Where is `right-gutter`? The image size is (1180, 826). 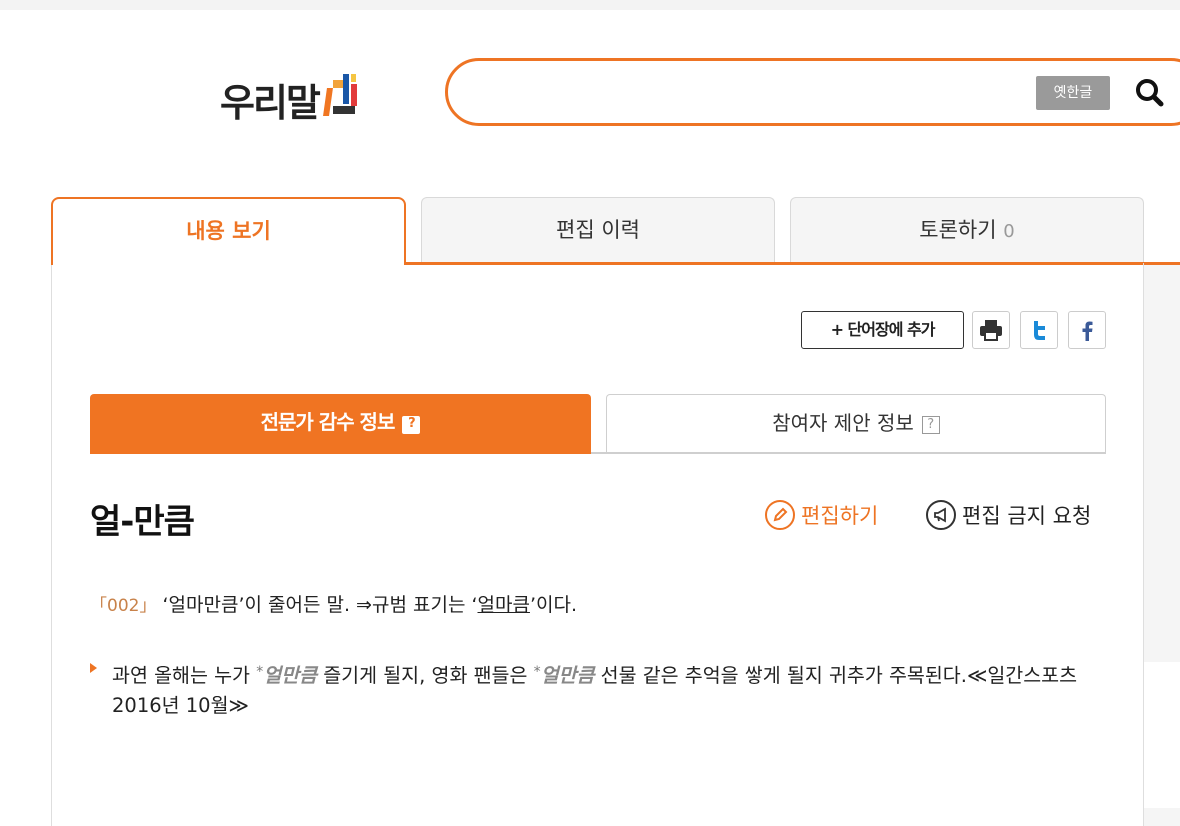
right-gutter is located at coordinates (1162, 462).